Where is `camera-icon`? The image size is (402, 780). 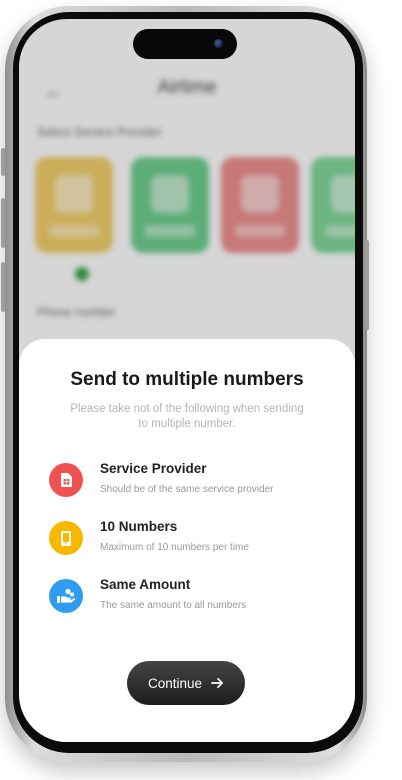
camera-icon is located at coordinates (218, 43).